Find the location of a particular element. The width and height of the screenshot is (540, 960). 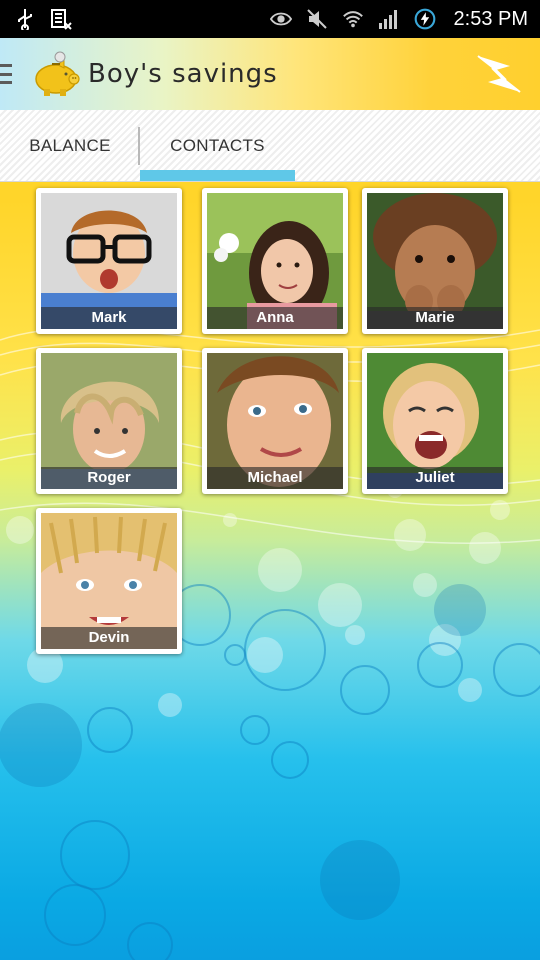

contact-card-devin: Devin is located at coordinates (109, 581).